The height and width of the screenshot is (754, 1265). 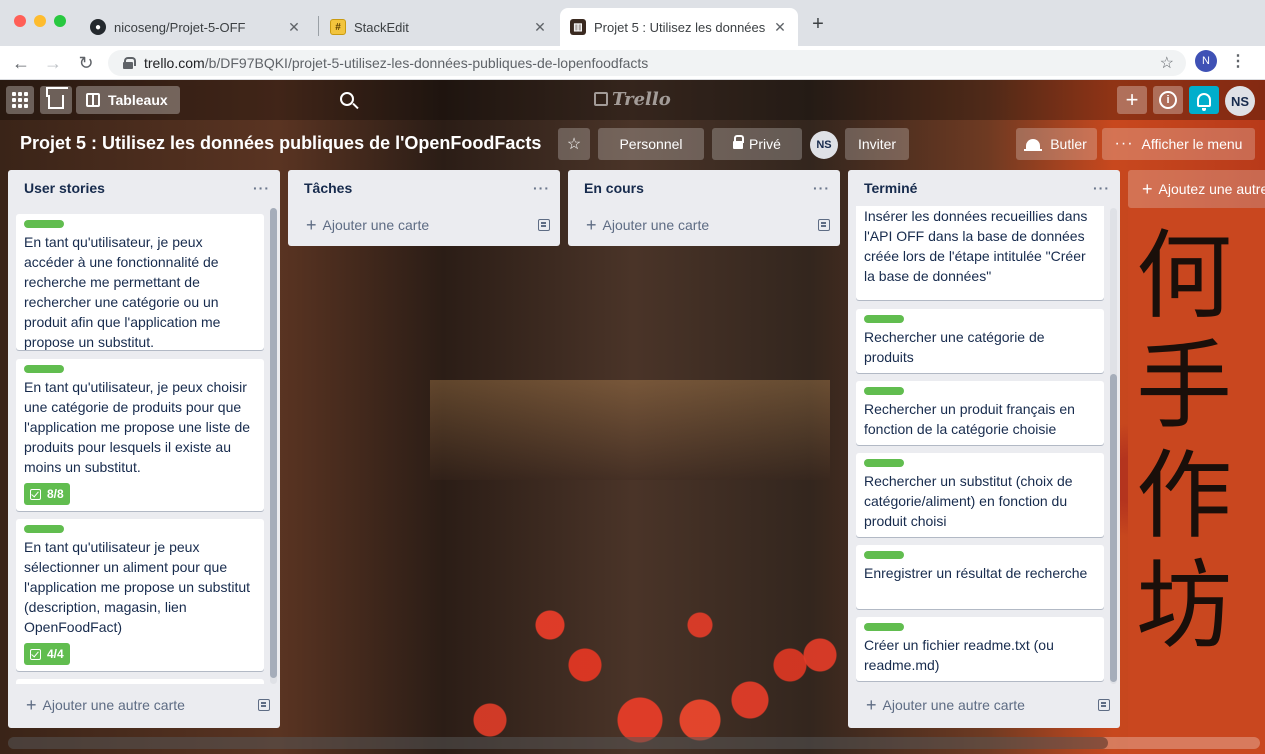 I want to click on board-horizontal-scrollbar, so click(x=634, y=743).